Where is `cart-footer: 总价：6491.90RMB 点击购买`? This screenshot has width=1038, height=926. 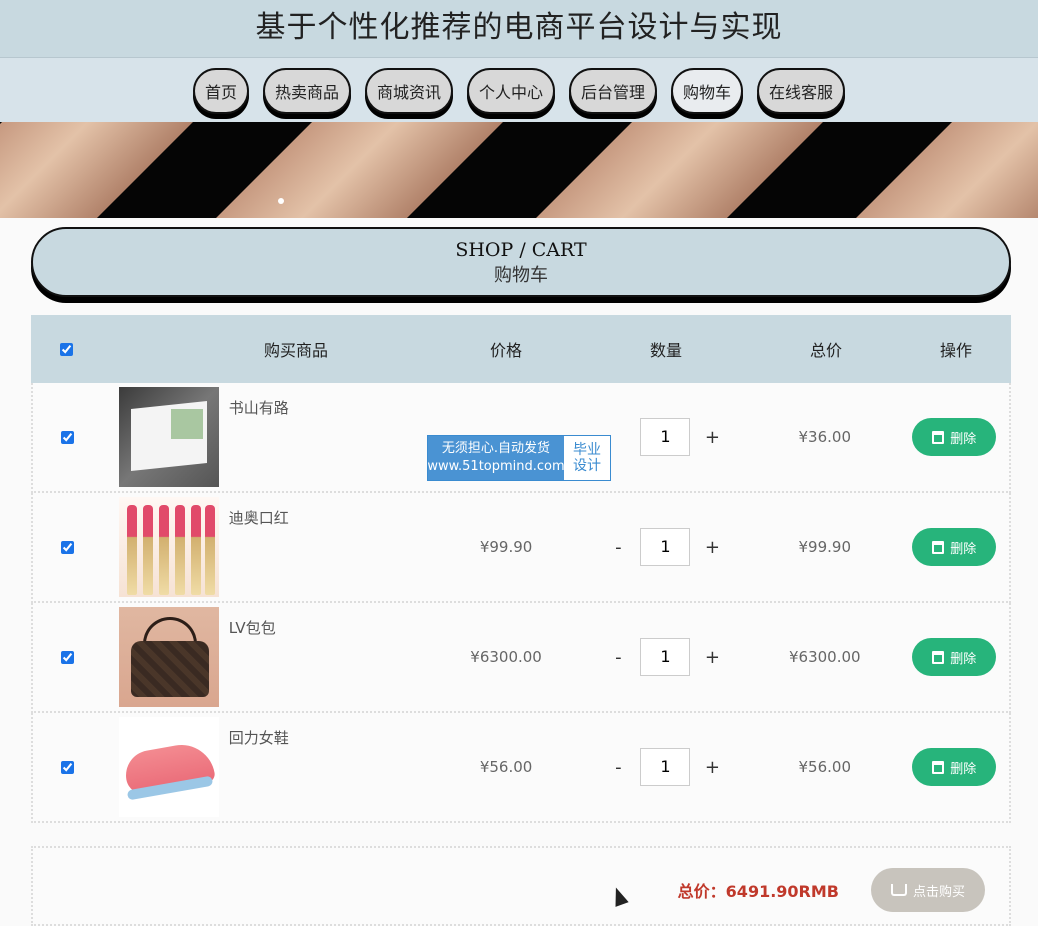
cart-footer: 总价：6491.90RMB 点击购买 is located at coordinates (521, 886).